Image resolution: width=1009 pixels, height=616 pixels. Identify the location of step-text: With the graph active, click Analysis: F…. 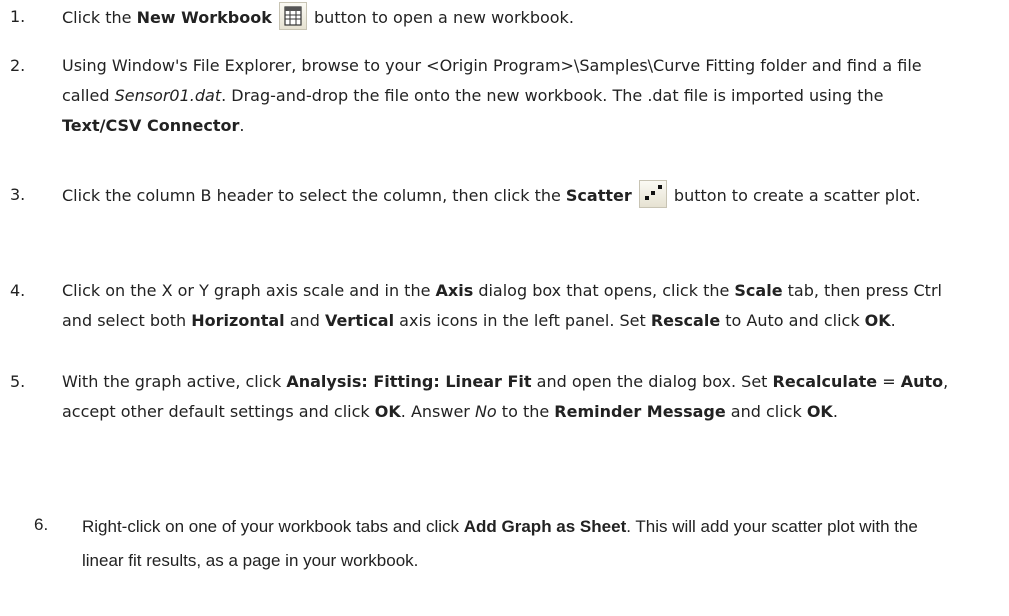
(505, 396).